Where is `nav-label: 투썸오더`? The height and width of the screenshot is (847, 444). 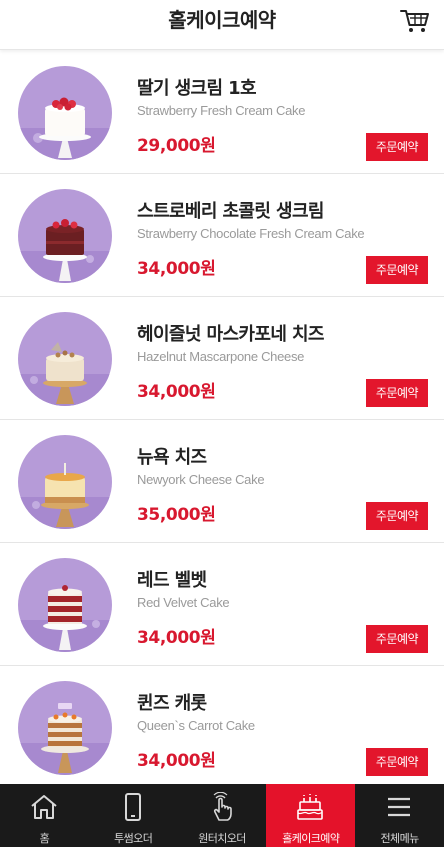 nav-label: 투썸오더 is located at coordinates (133, 838).